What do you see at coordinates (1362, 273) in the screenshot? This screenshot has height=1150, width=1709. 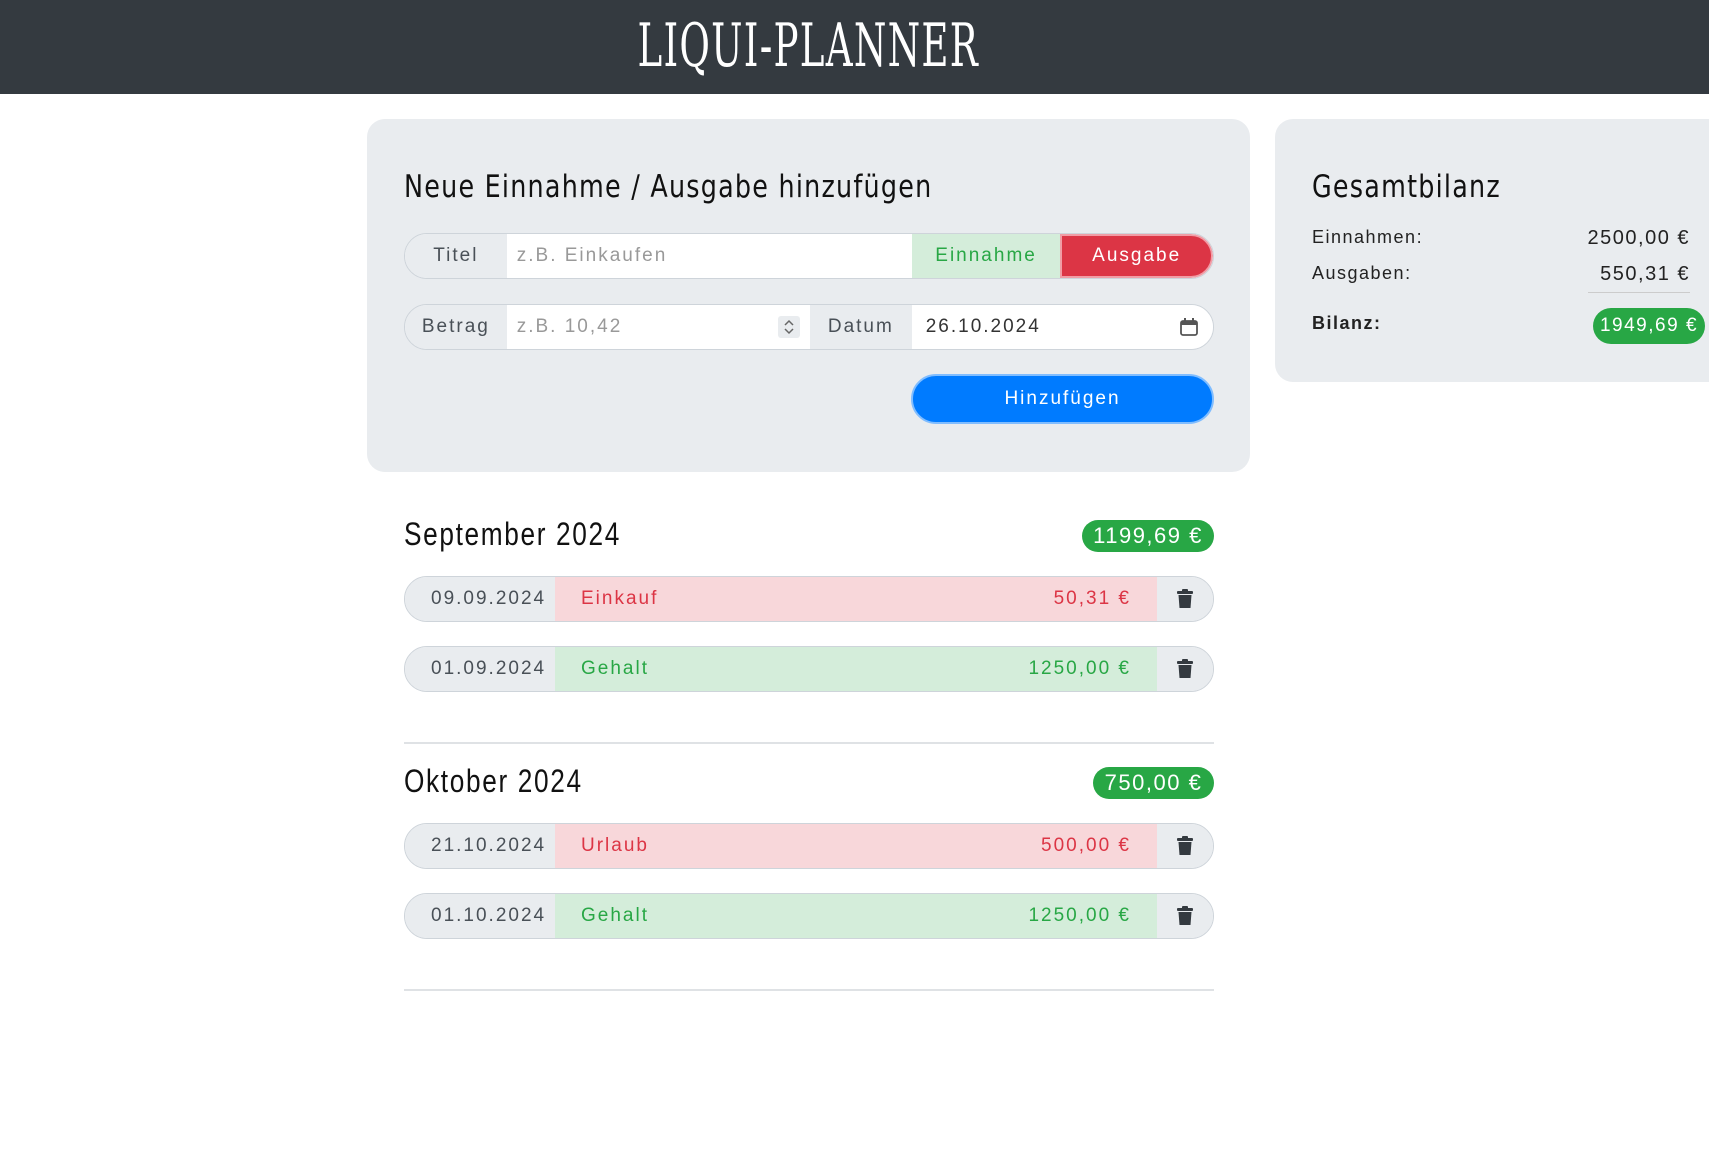 I see `expense-label: Ausgaben:` at bounding box center [1362, 273].